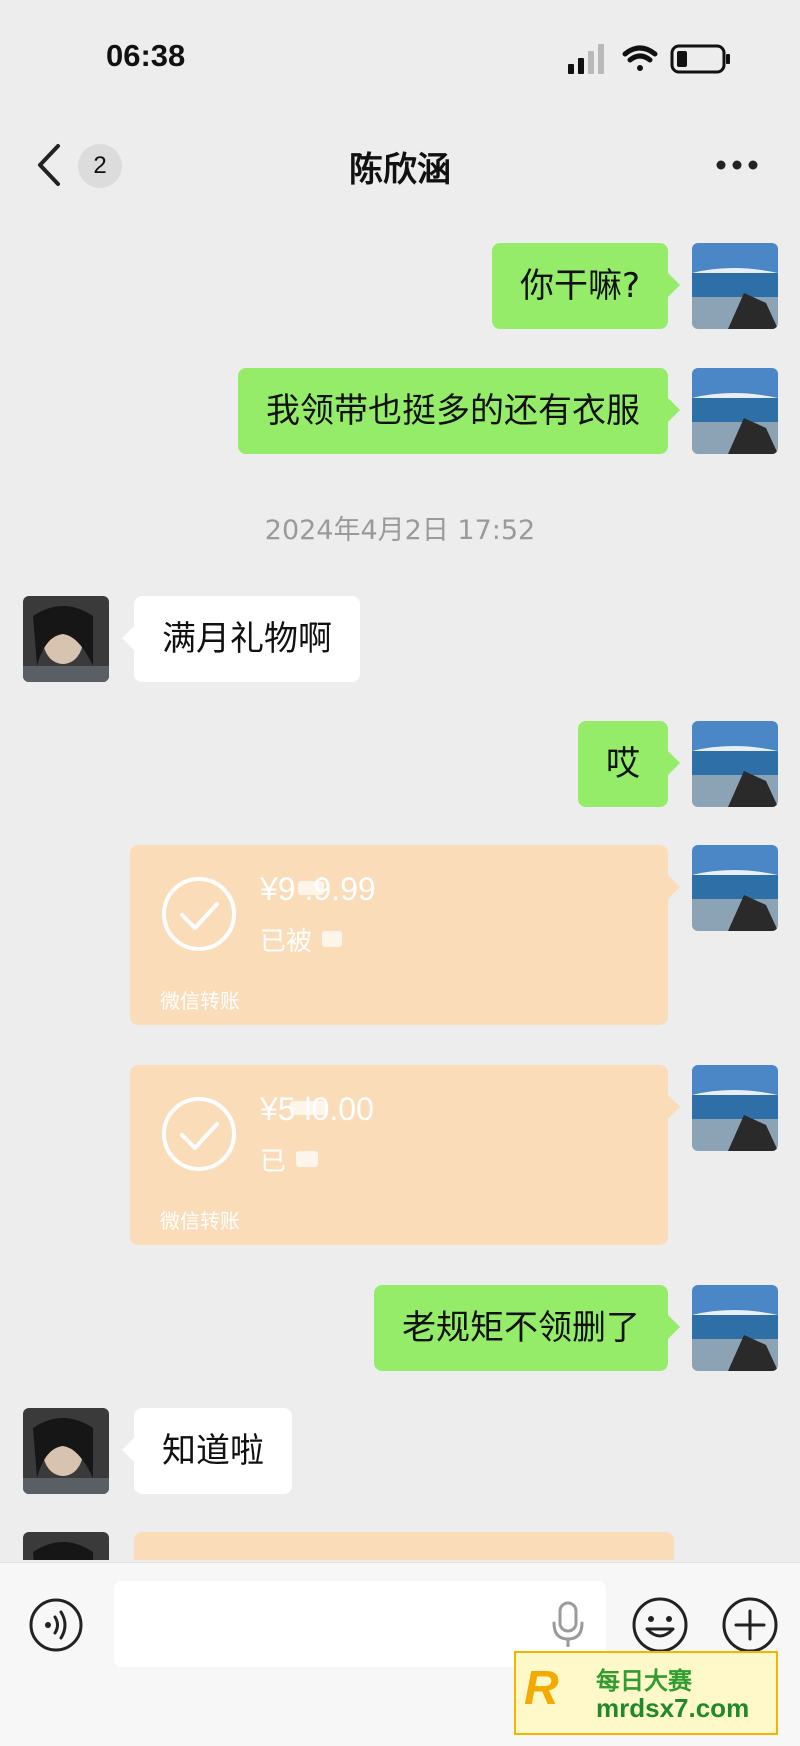  I want to click on message-bubble: 满月礼物啊, so click(241, 639).